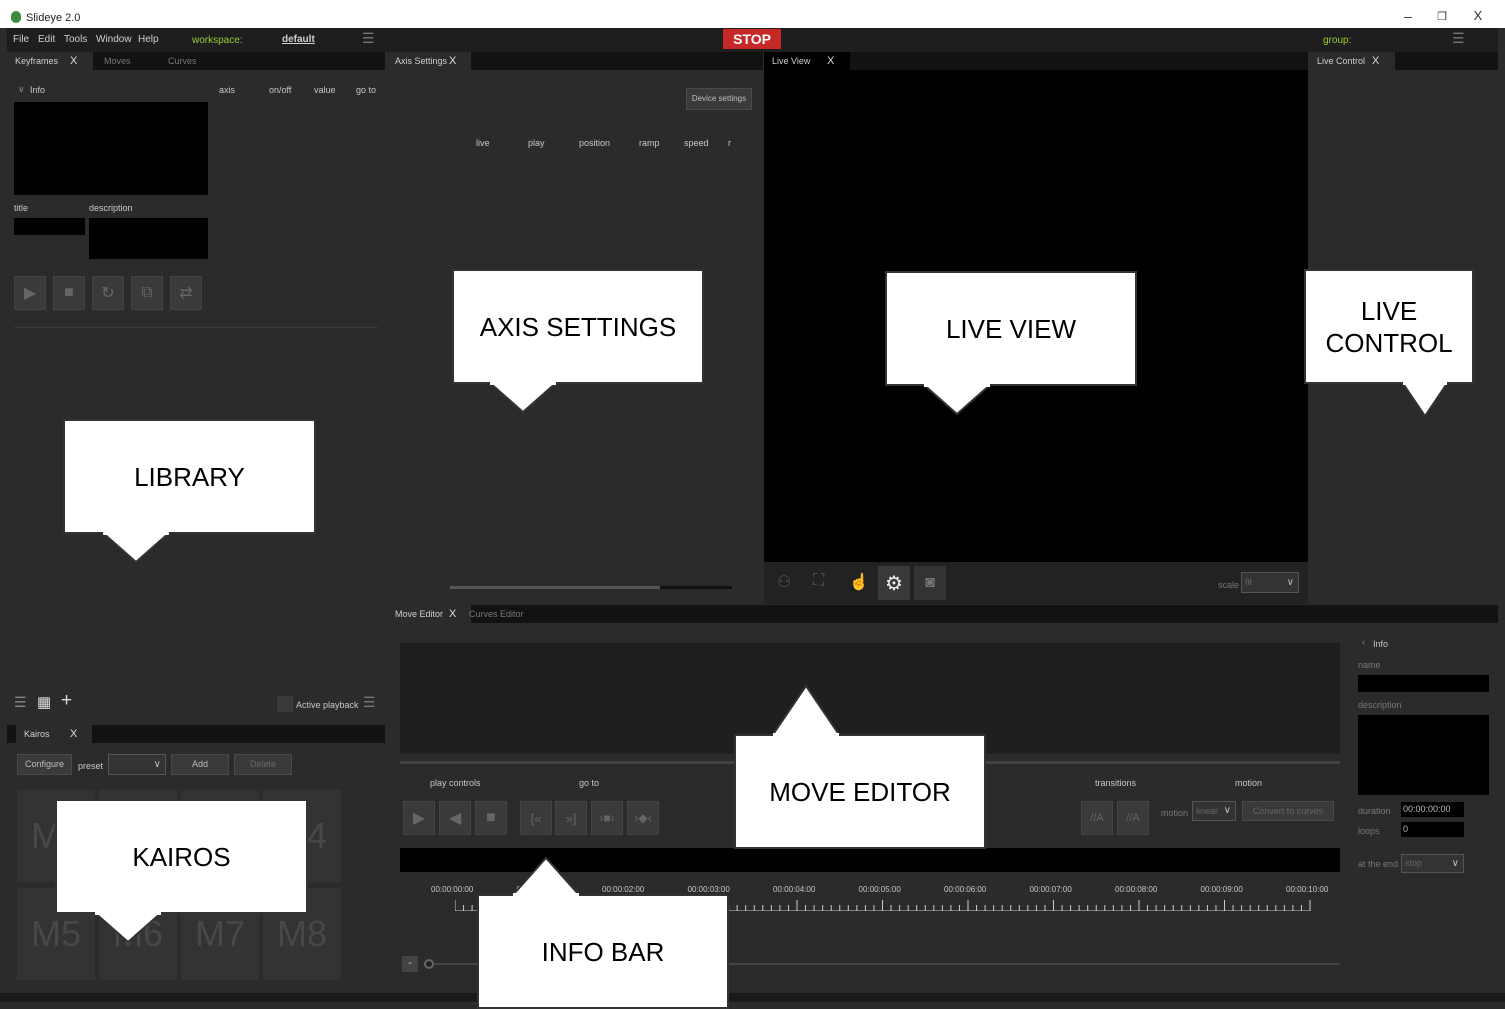 The image size is (1505, 1009). What do you see at coordinates (21, 208) in the screenshot?
I see `title-label: title` at bounding box center [21, 208].